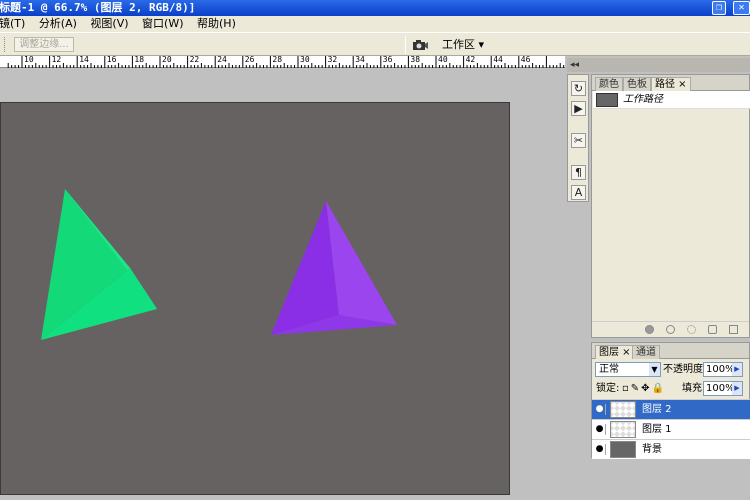  I want to click on fill-path-icon, so click(649, 329).